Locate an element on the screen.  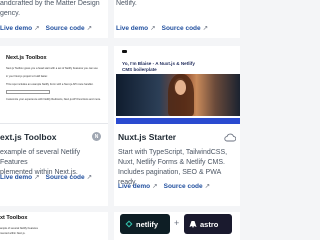
next-toolbox-bottom-line1: ample of several Netlify Features is located at coordinates (19, 228).